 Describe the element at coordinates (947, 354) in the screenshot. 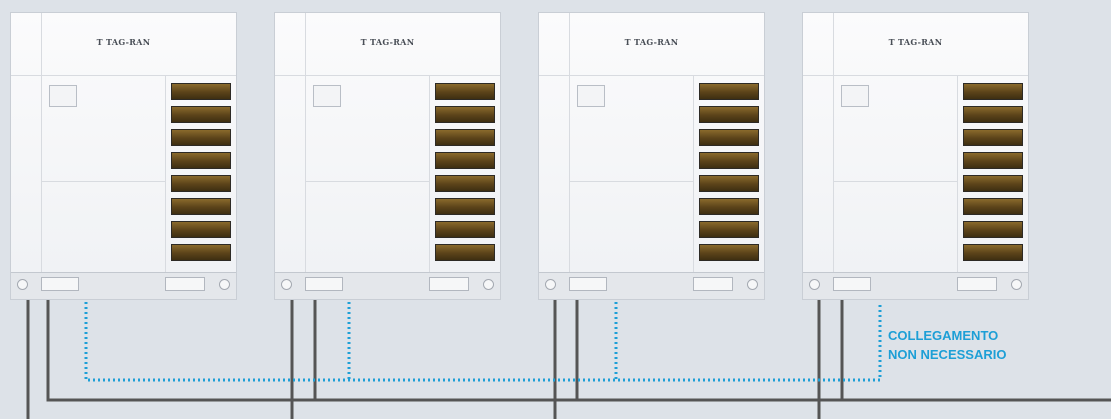

I see `connection-note-line2: NON NECESSARIO` at that location.